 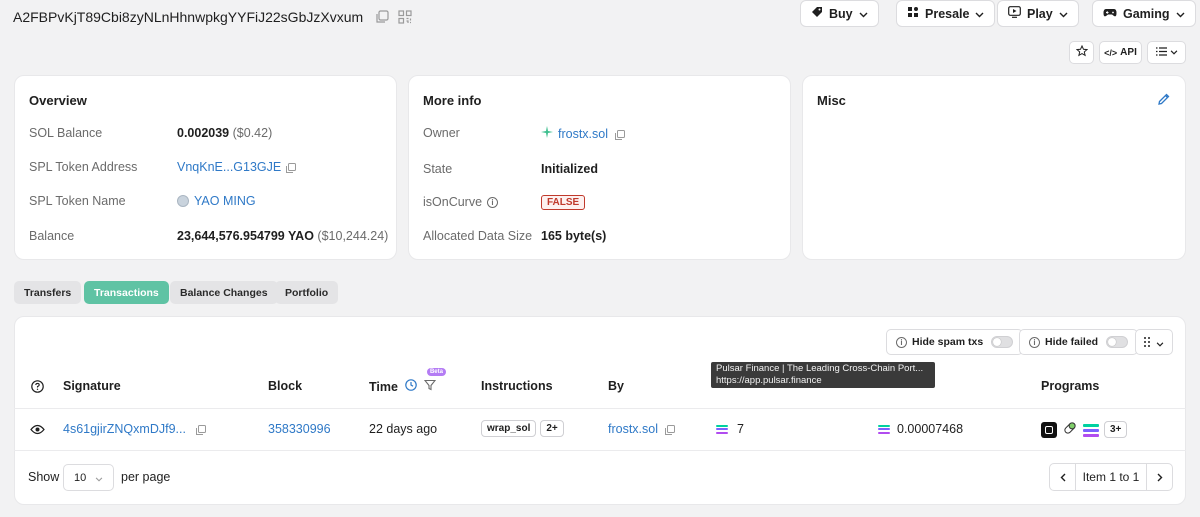 I want to click on page-size-select: 10, so click(x=88, y=477).